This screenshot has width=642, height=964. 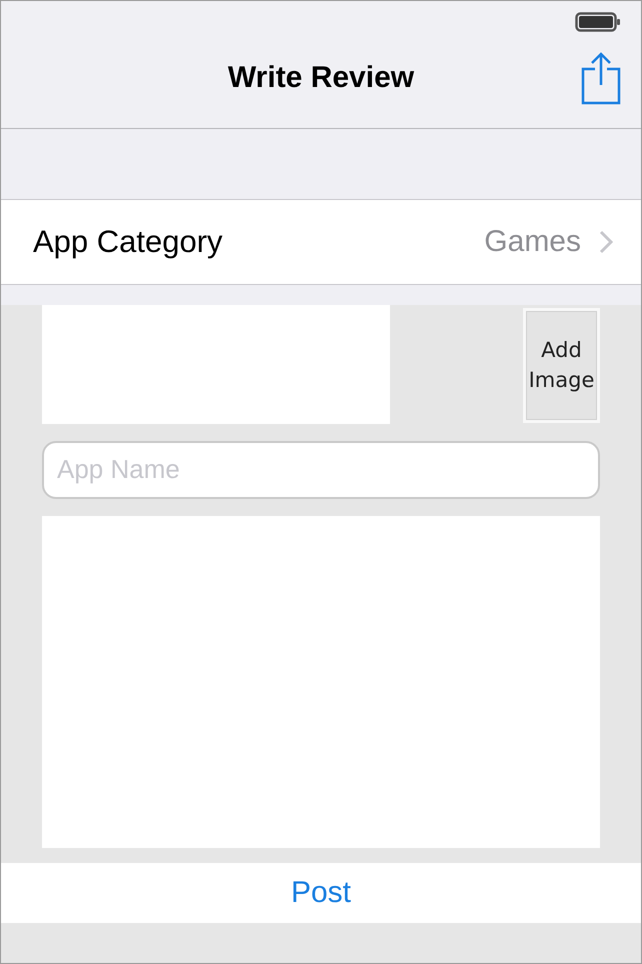 I want to click on post-button: Post, so click(x=321, y=892).